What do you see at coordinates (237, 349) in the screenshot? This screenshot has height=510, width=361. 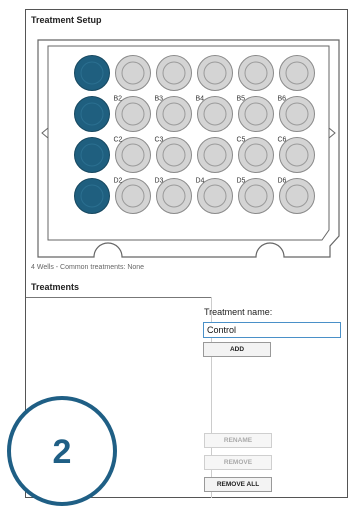 I see `add-button: ADD` at bounding box center [237, 349].